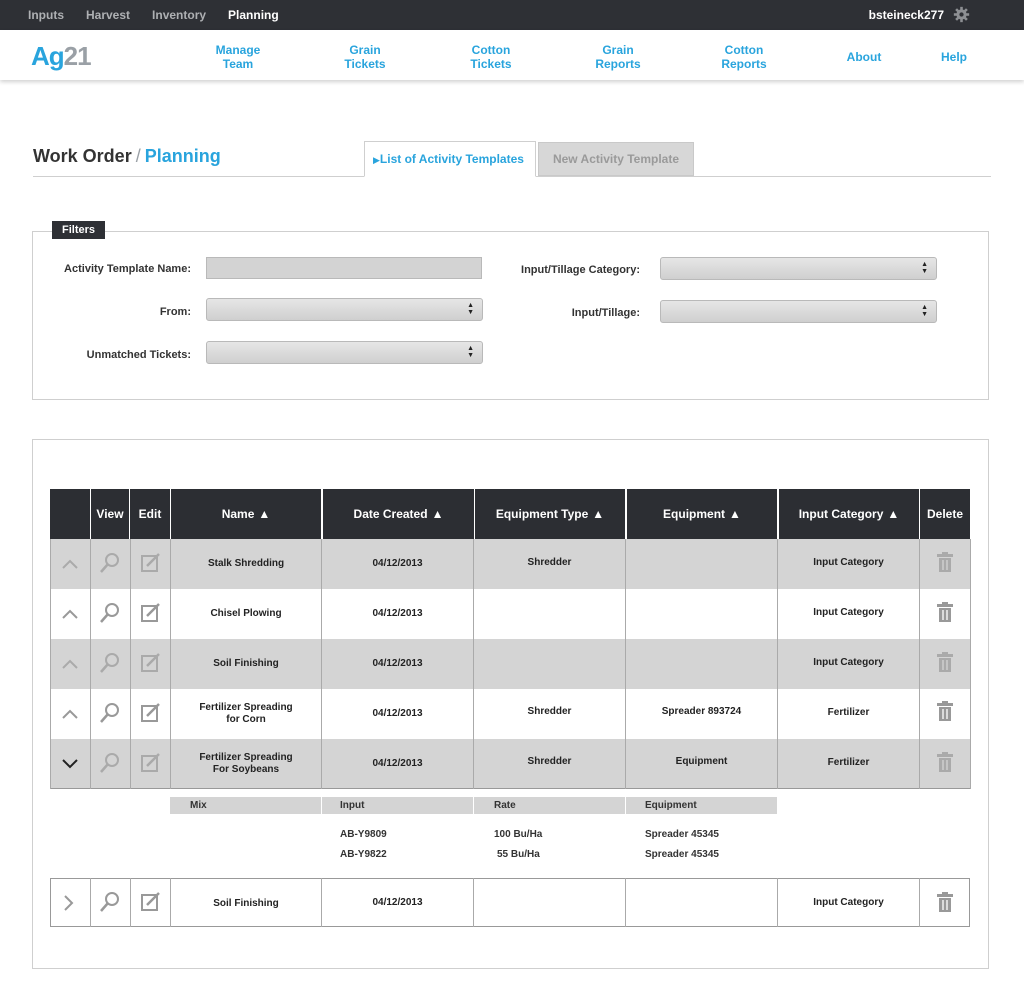  I want to click on filters-label: Filters, so click(79, 230).